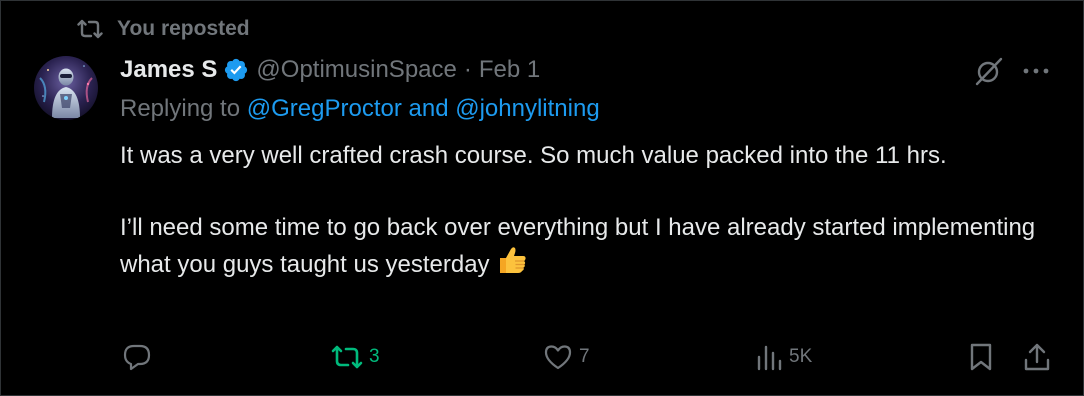  I want to click on bookmark-button, so click(981, 357).